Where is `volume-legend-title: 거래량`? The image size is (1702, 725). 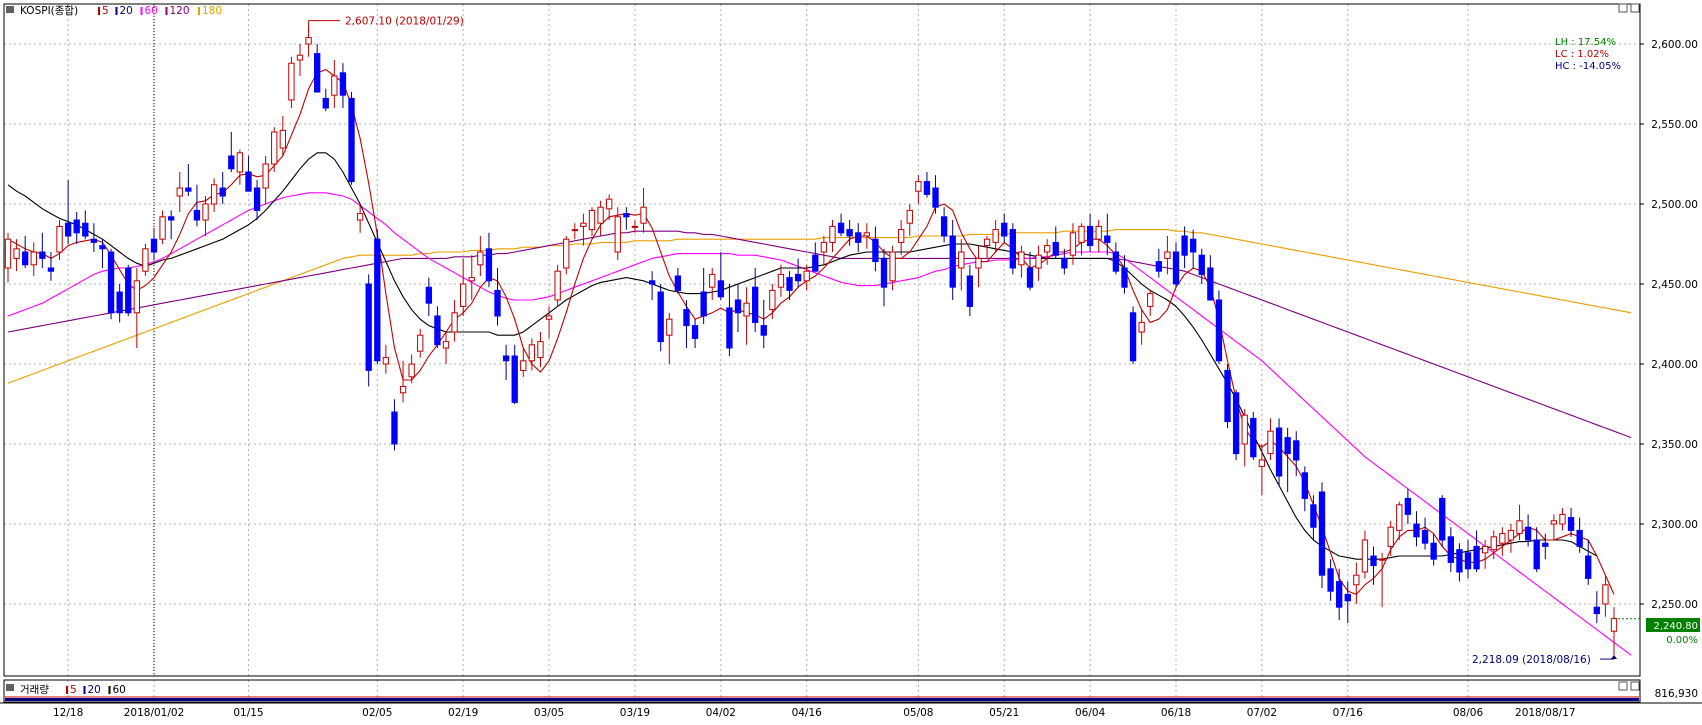
volume-legend-title: 거래량 is located at coordinates (34, 690).